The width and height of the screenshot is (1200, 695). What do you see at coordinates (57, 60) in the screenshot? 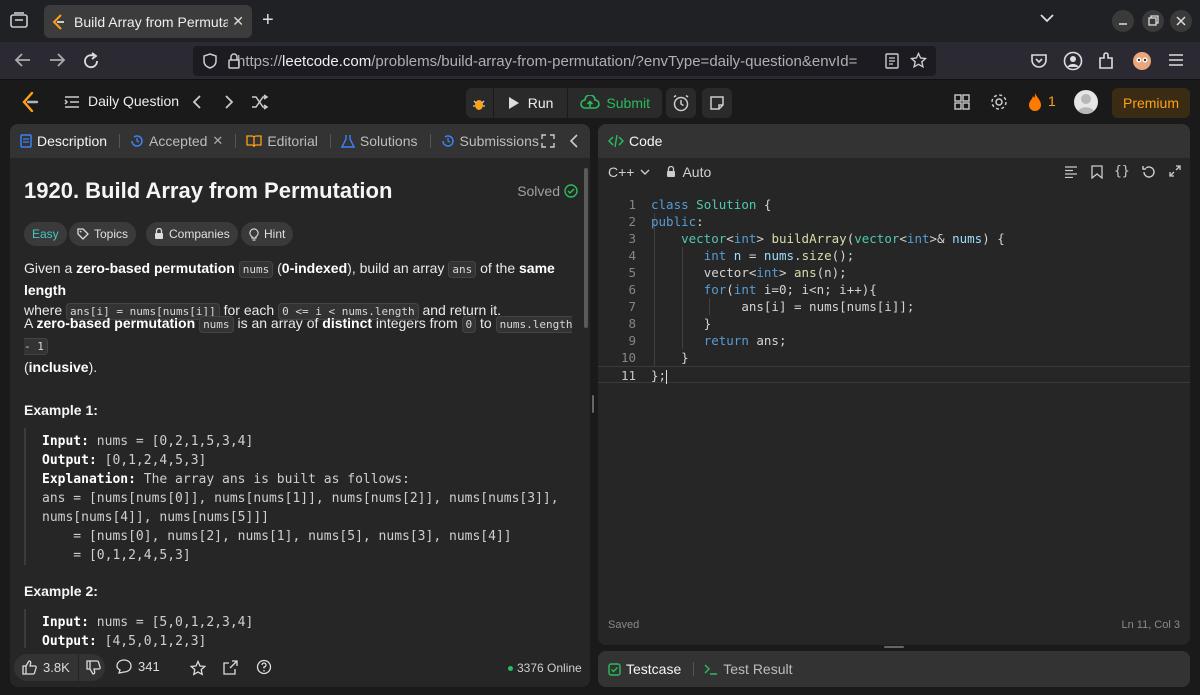
I see `forward-arrow-icon` at bounding box center [57, 60].